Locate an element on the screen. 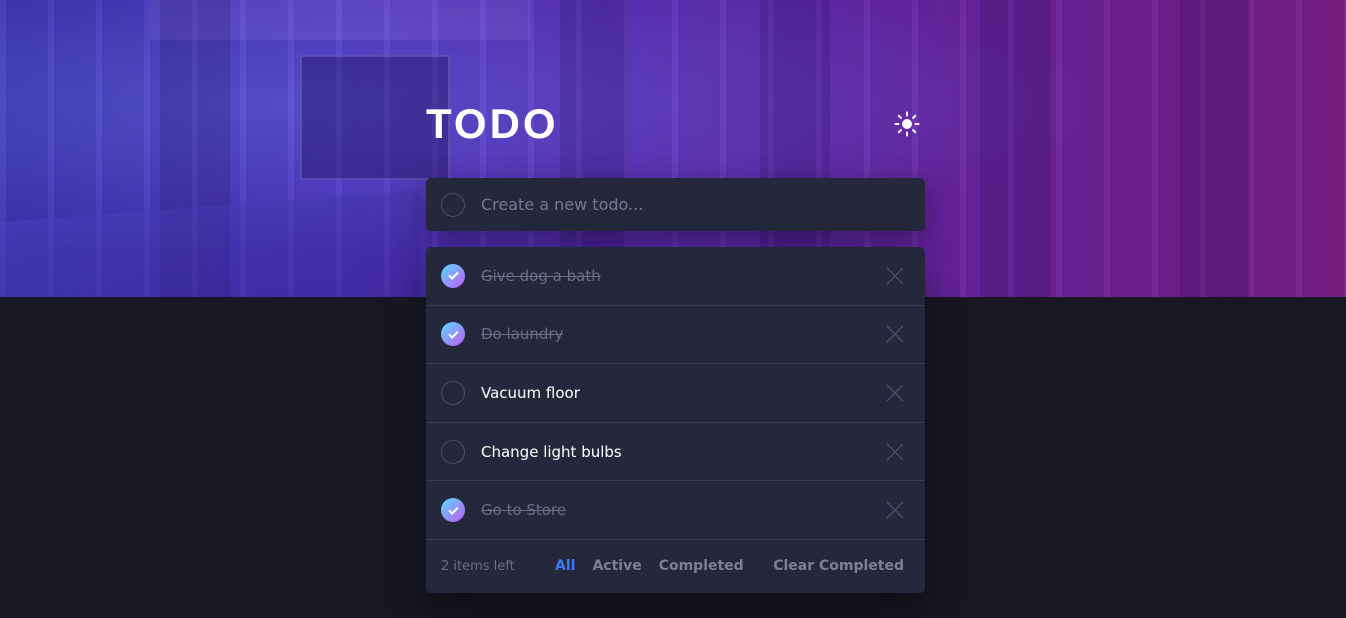 This screenshot has width=1346, height=618. filter-active-button: Active is located at coordinates (616, 566).